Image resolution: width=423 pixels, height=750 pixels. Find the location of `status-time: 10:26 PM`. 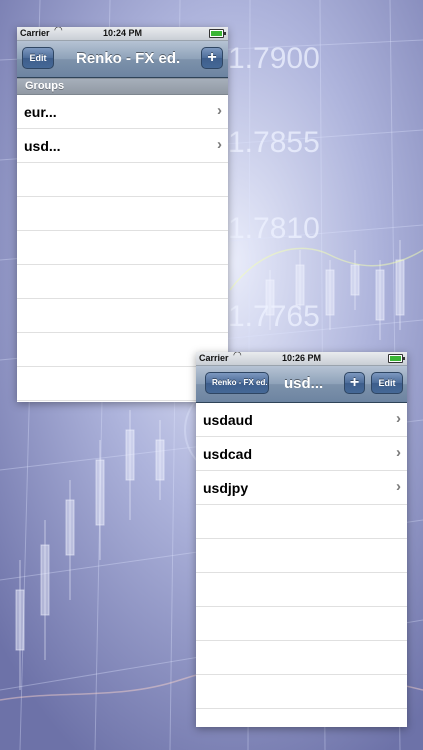

status-time: 10:26 PM is located at coordinates (301, 358).